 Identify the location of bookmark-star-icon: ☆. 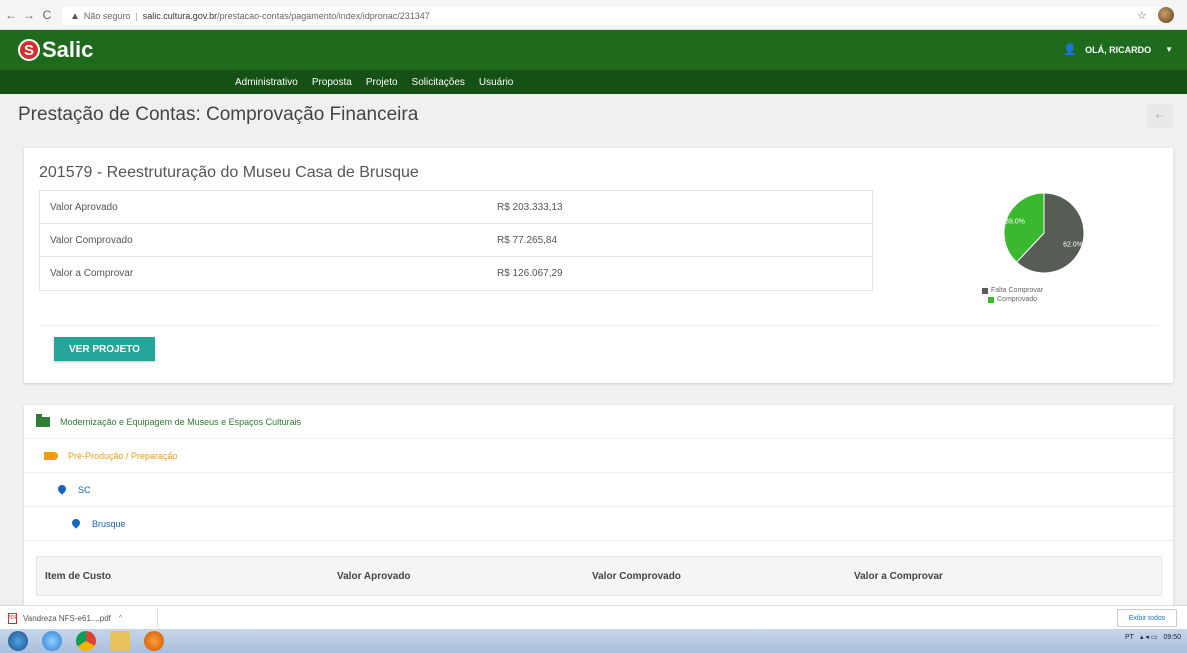
(1142, 15).